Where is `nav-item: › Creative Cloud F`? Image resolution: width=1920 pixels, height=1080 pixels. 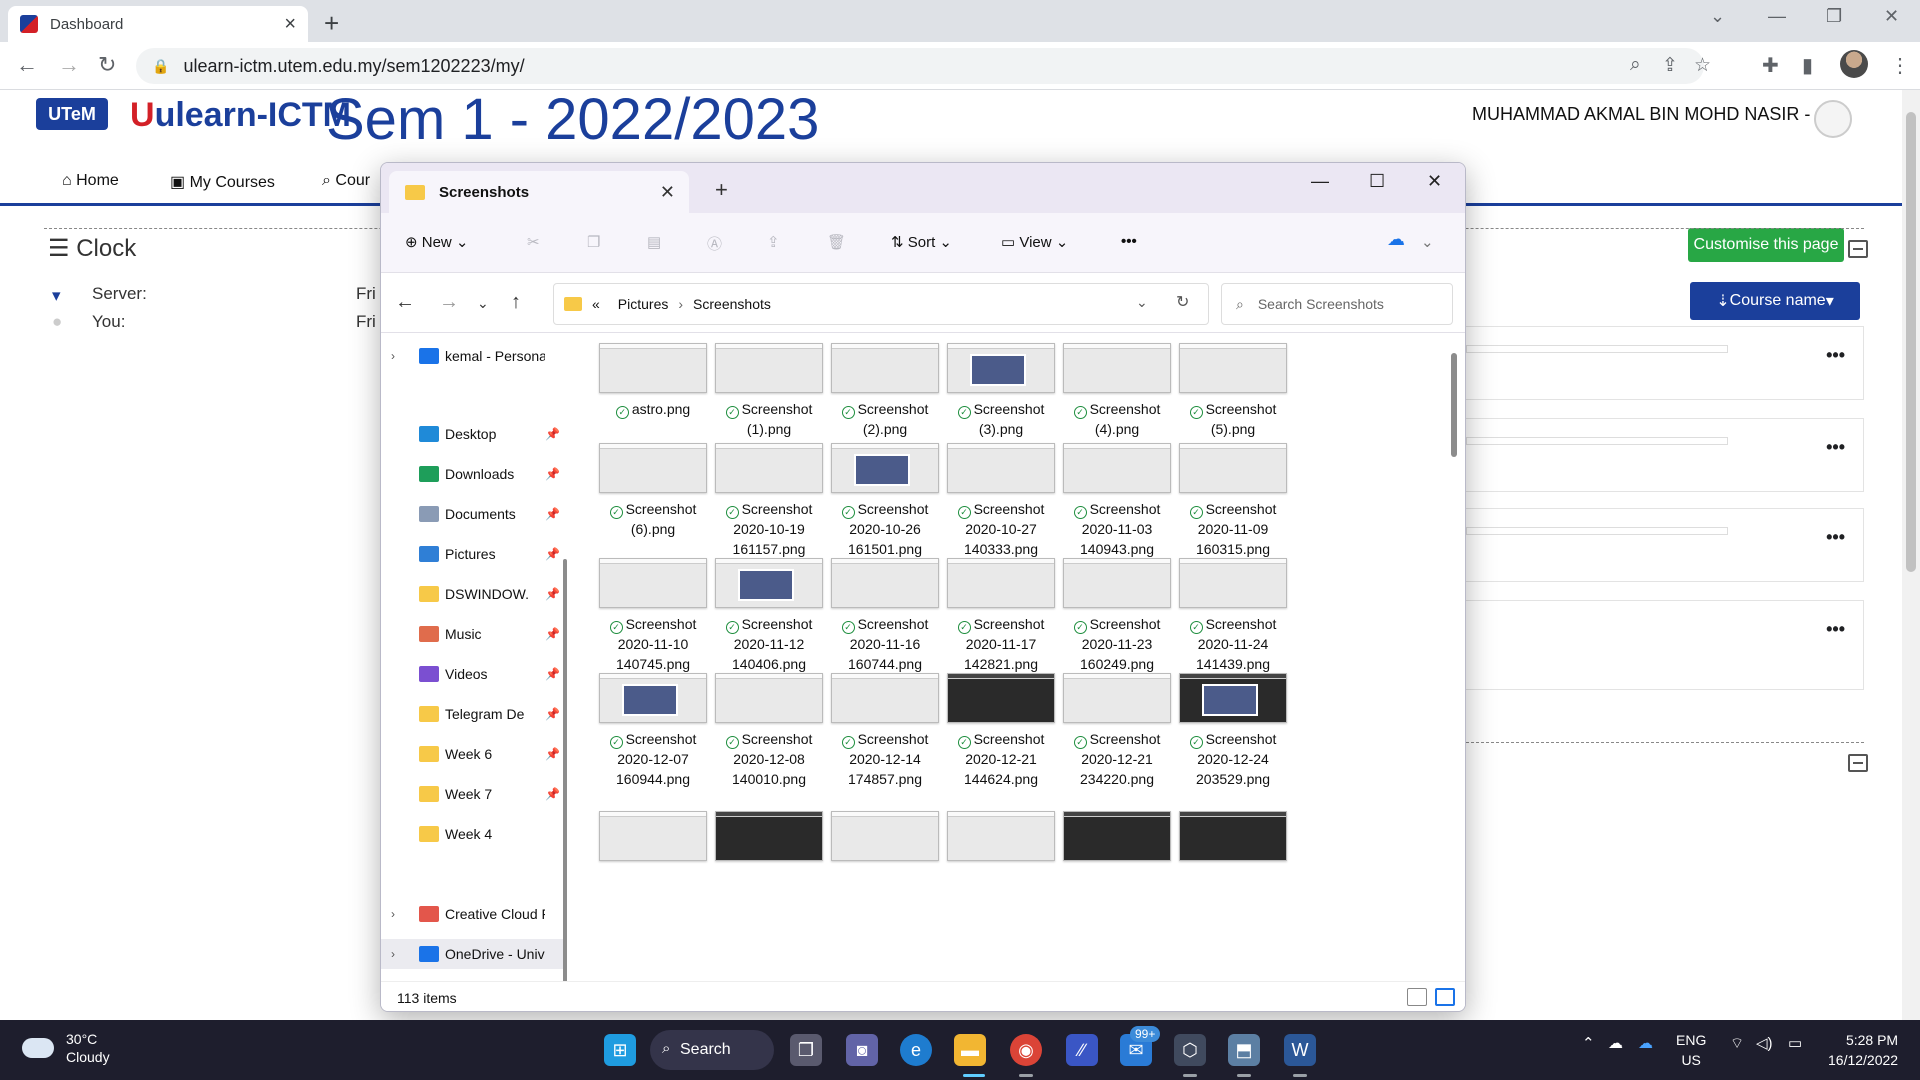 nav-item: › Creative Cloud F is located at coordinates (474, 914).